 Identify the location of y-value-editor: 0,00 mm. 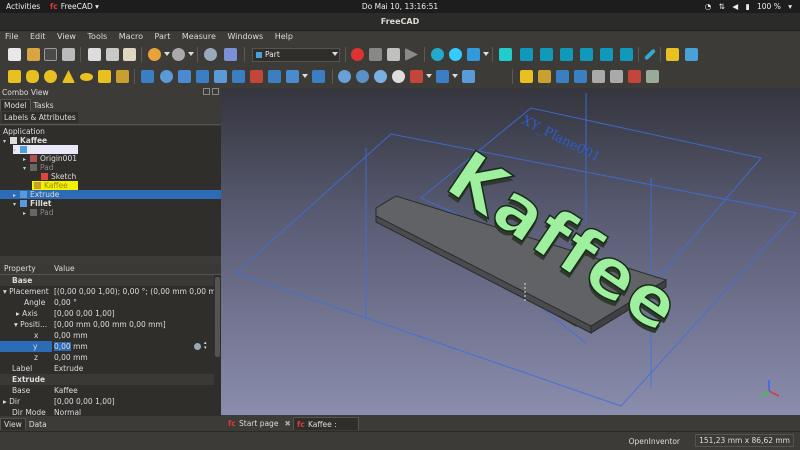
(134, 346).